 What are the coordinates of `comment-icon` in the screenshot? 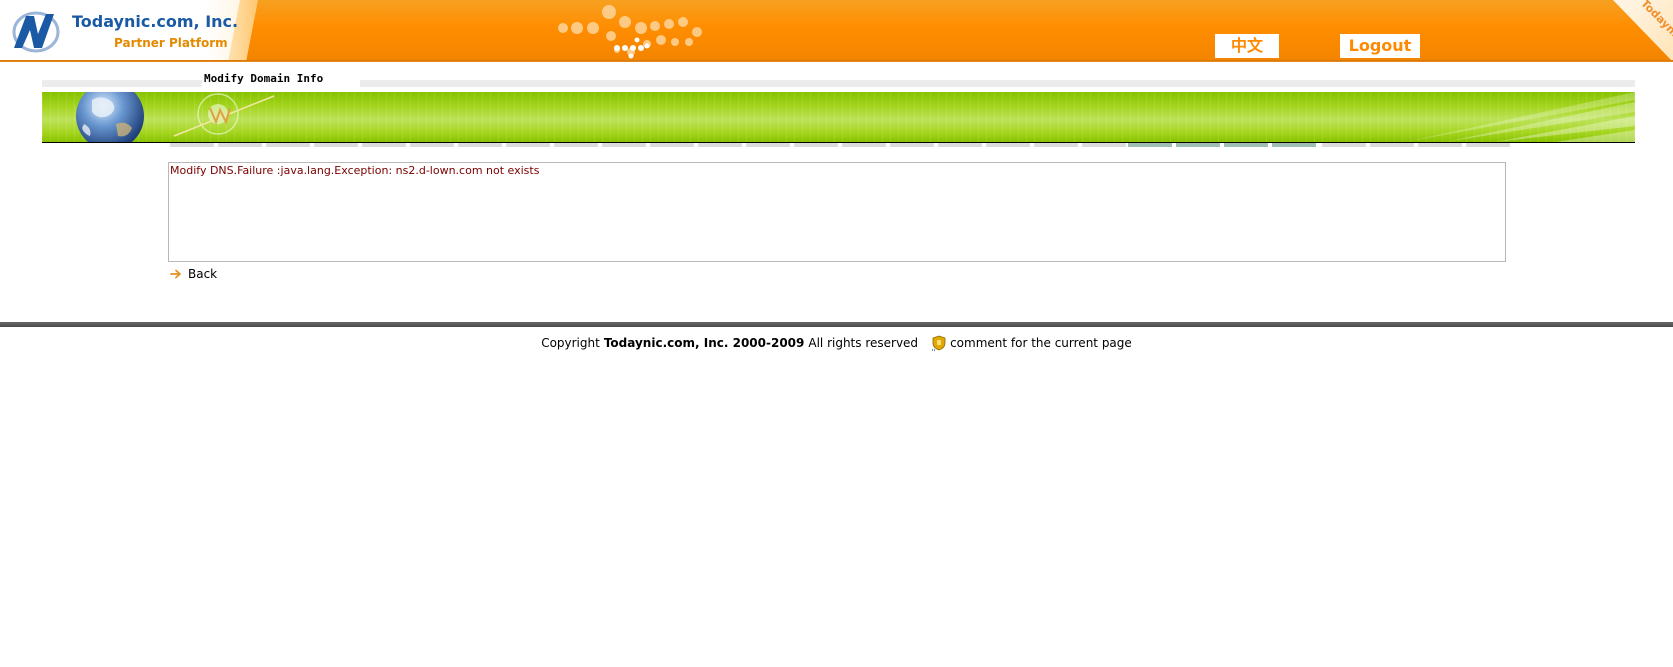 It's located at (939, 343).